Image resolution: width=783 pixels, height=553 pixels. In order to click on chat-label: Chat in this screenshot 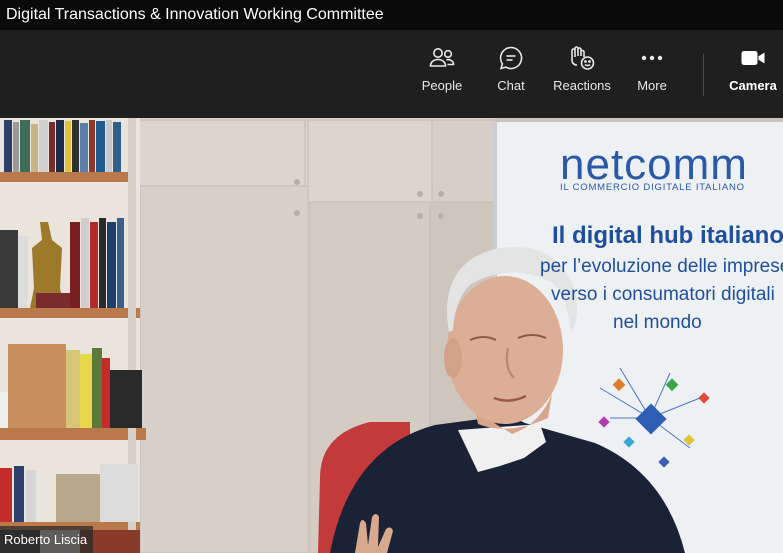, I will do `click(511, 85)`.